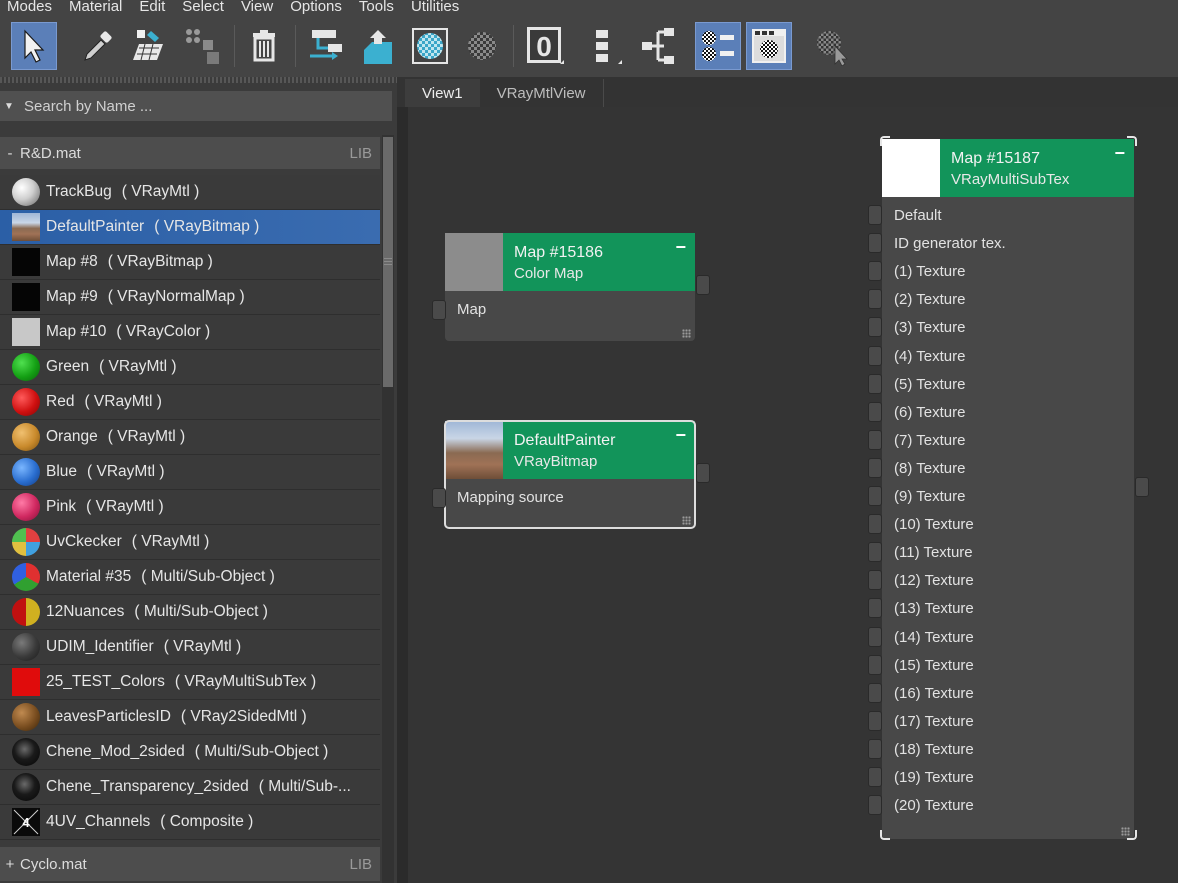  I want to click on material-item: 12Nuances ( Multi/Sub-Object ), so click(190, 612).